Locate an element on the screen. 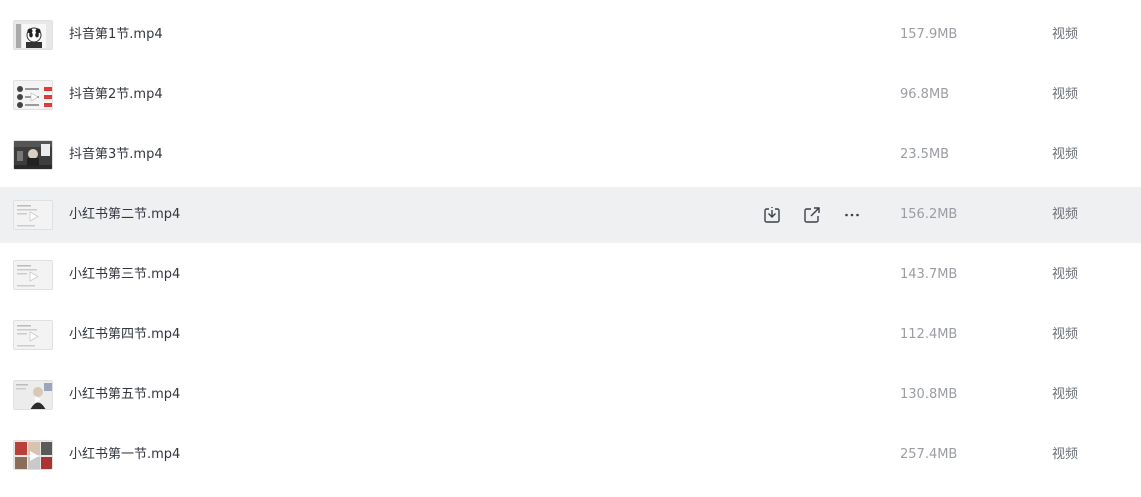  file-name: 小红书第一节.mp4 is located at coordinates (124, 455).